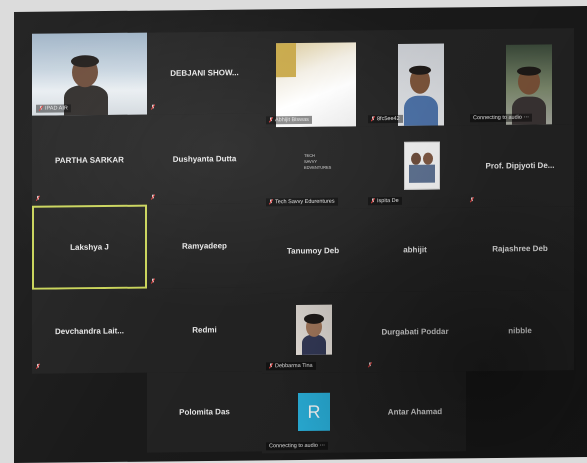 The height and width of the screenshot is (463, 587). I want to click on participant-tile-8fc5ee42: 8fc5ee42, so click(415, 78).